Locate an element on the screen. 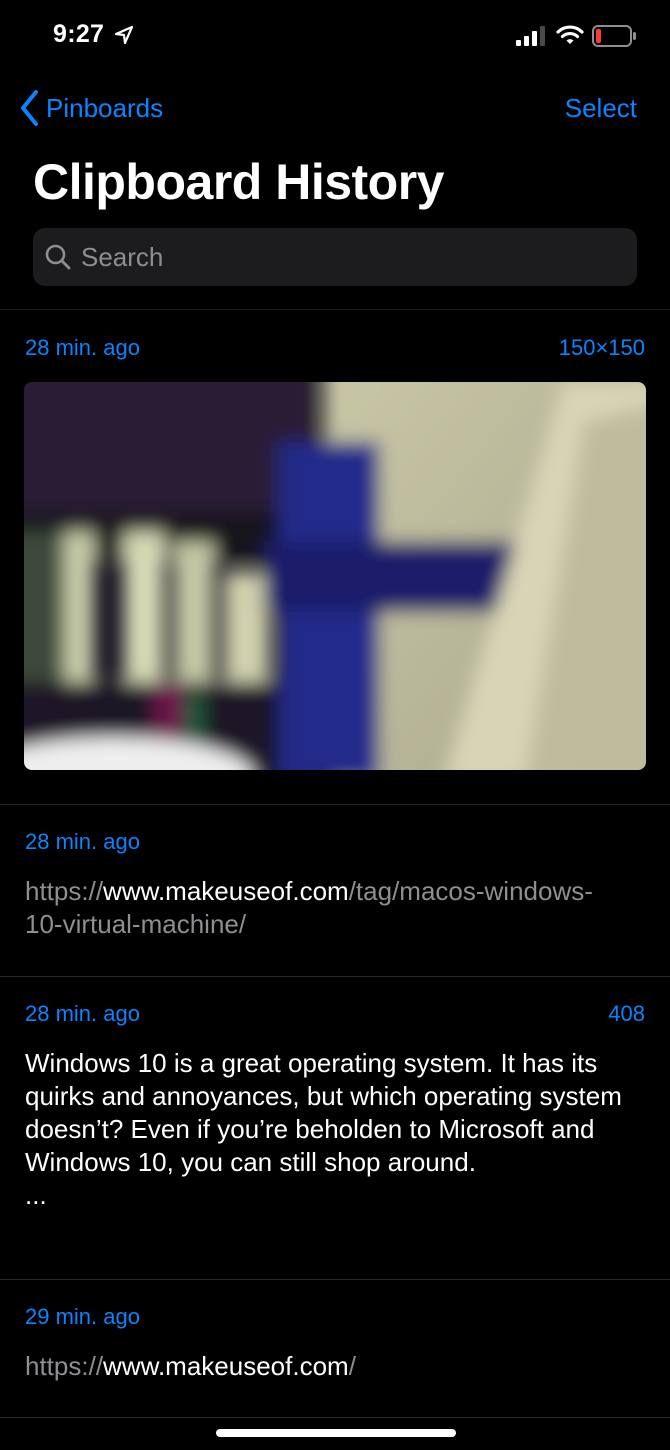 Image resolution: width=670 pixels, height=1450 pixels. location-arrow-icon is located at coordinates (124, 35).